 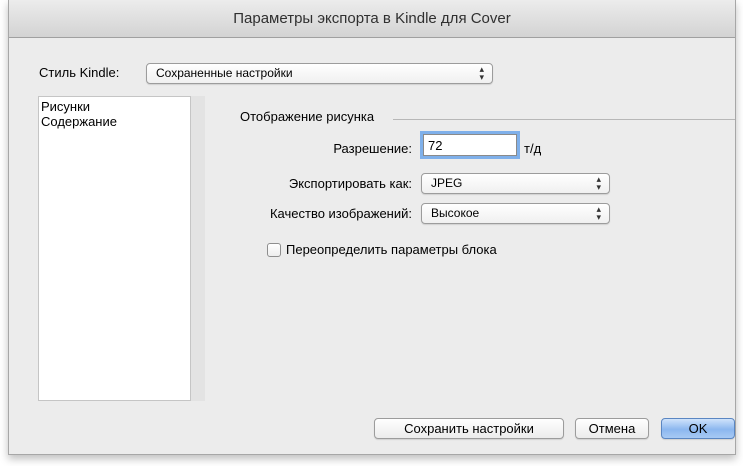 I want to click on section-divider, so click(x=564, y=119).